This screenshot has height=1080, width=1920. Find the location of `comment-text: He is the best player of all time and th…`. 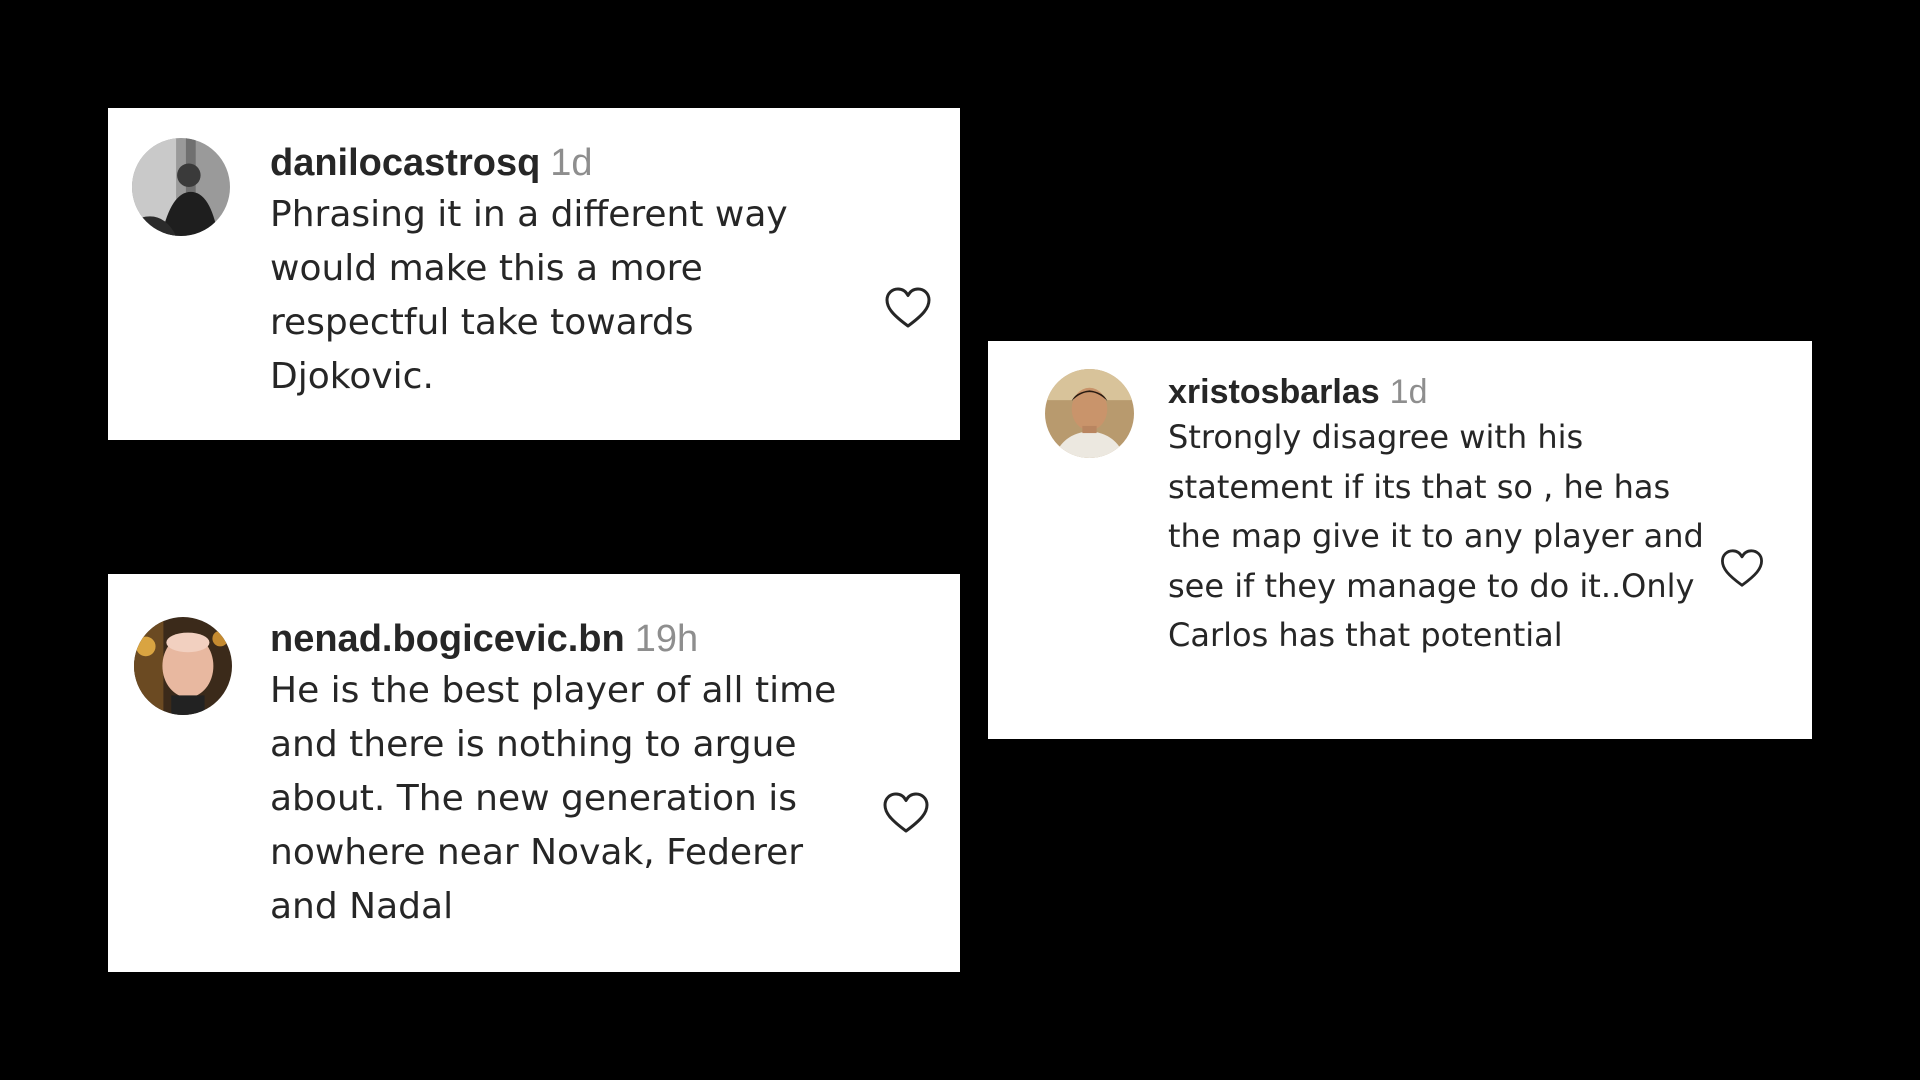

comment-text: He is the best player of all time and th… is located at coordinates (553, 798).